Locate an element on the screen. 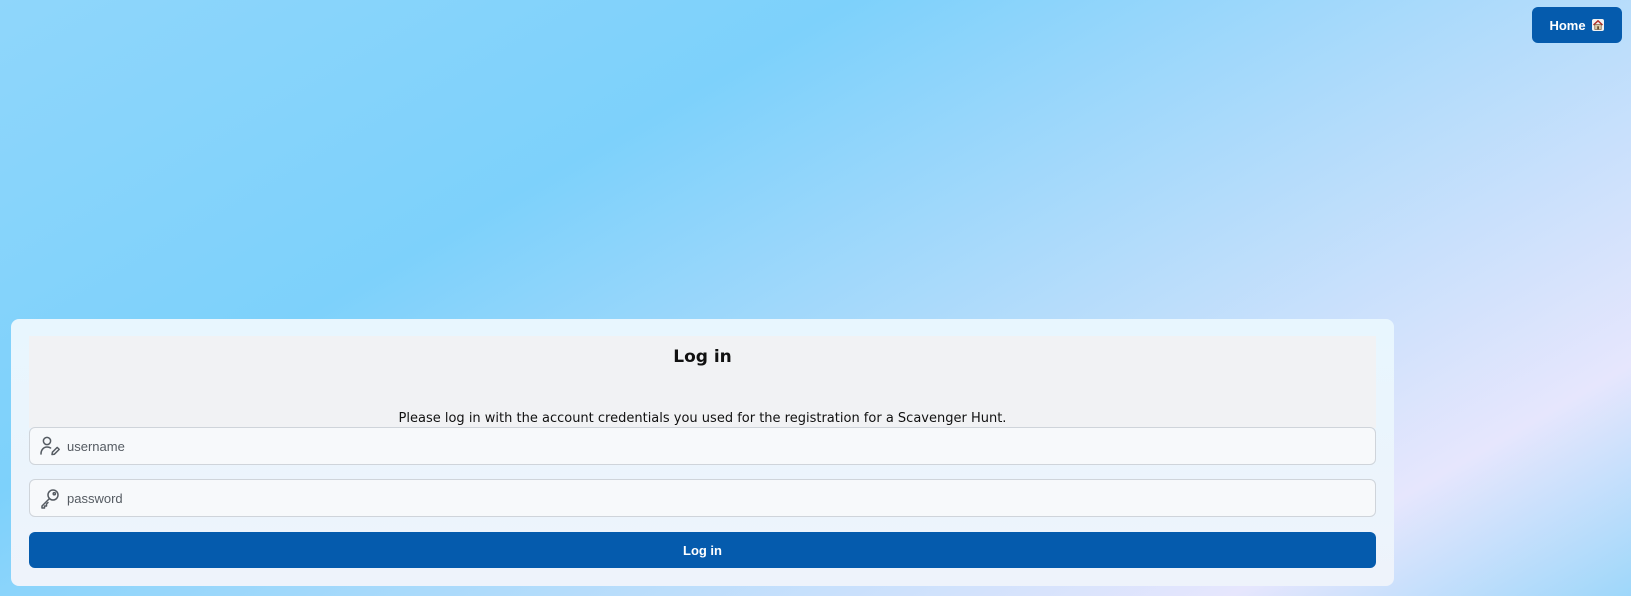 The height and width of the screenshot is (596, 1631). username-field is located at coordinates (702, 446).